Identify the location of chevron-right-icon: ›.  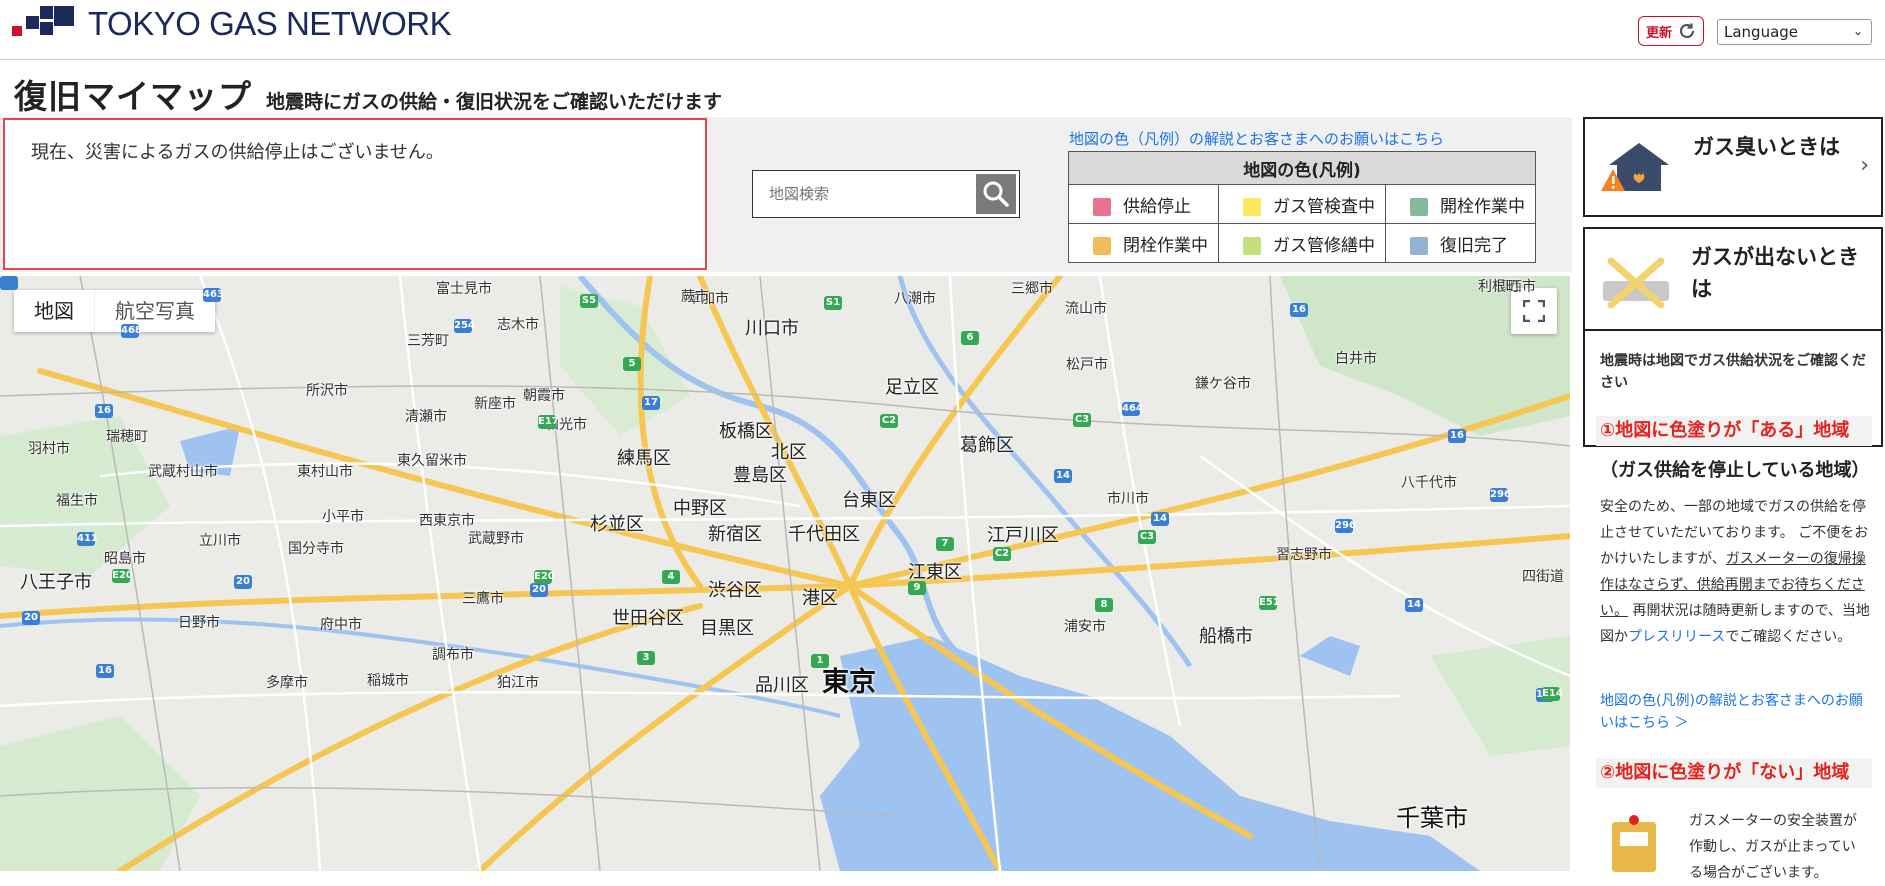
(1864, 165).